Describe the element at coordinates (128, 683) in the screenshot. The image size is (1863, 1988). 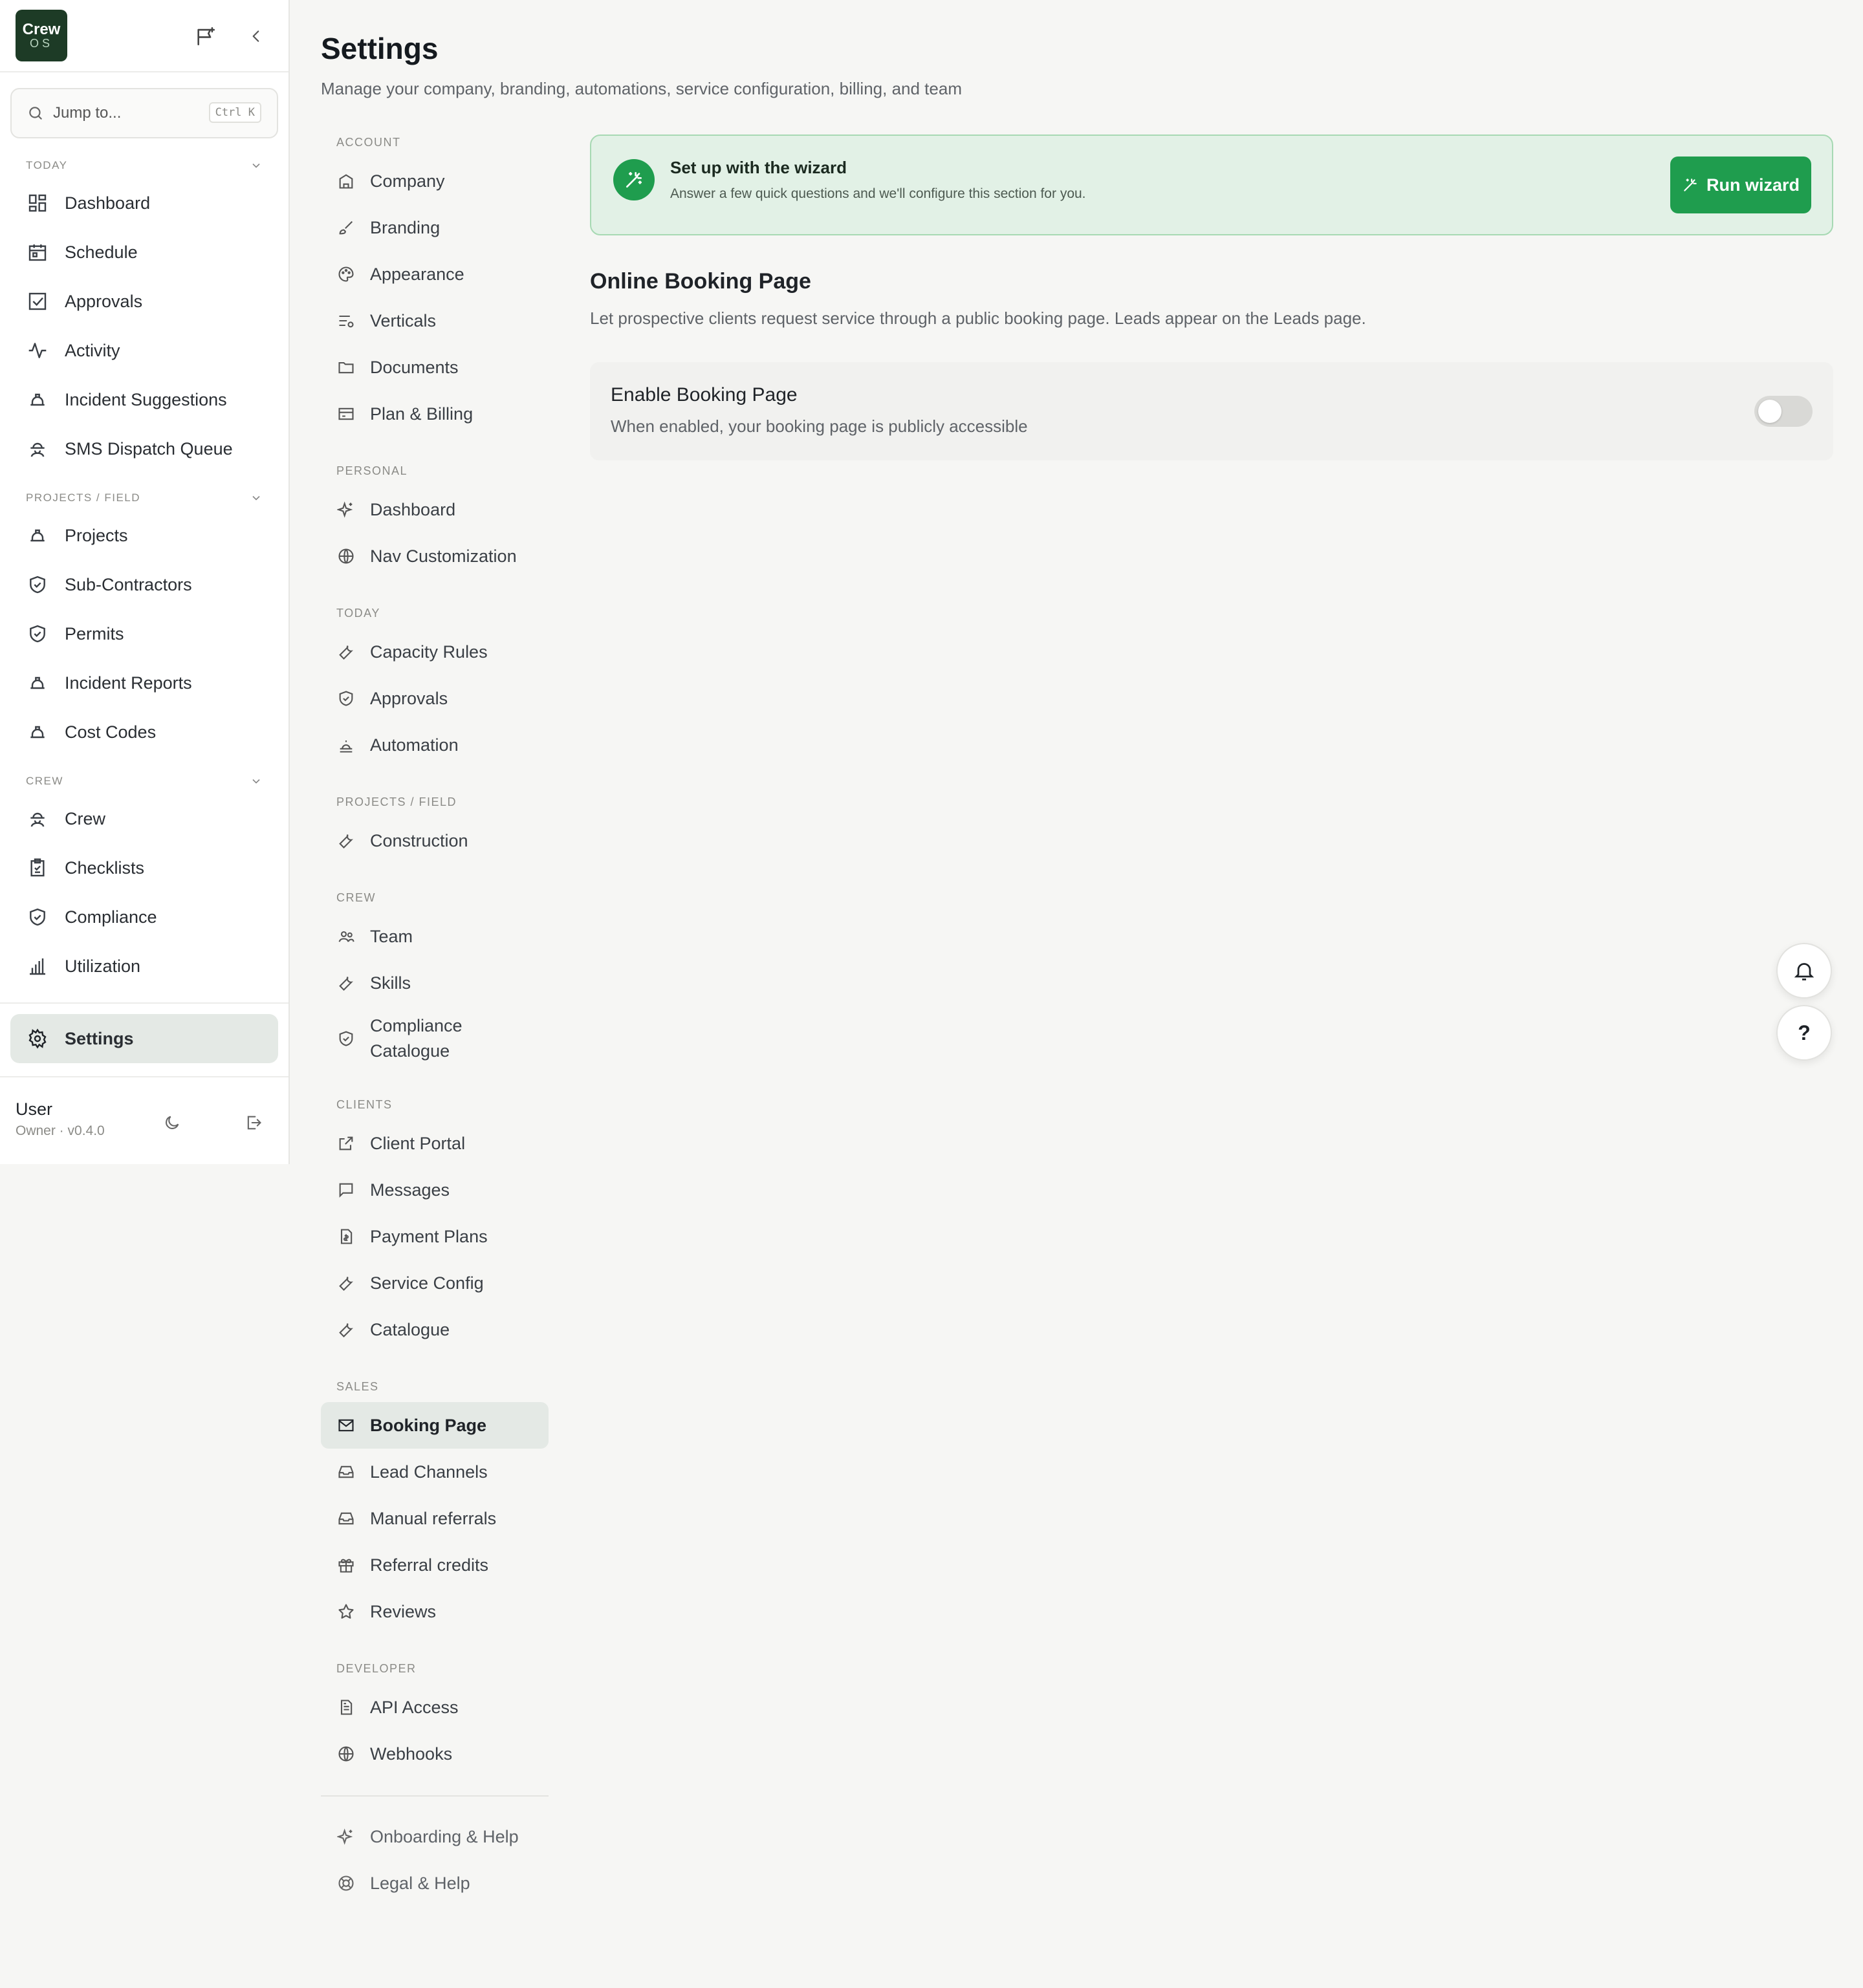
I see `sidebar-item-label: Incident Reports` at that location.